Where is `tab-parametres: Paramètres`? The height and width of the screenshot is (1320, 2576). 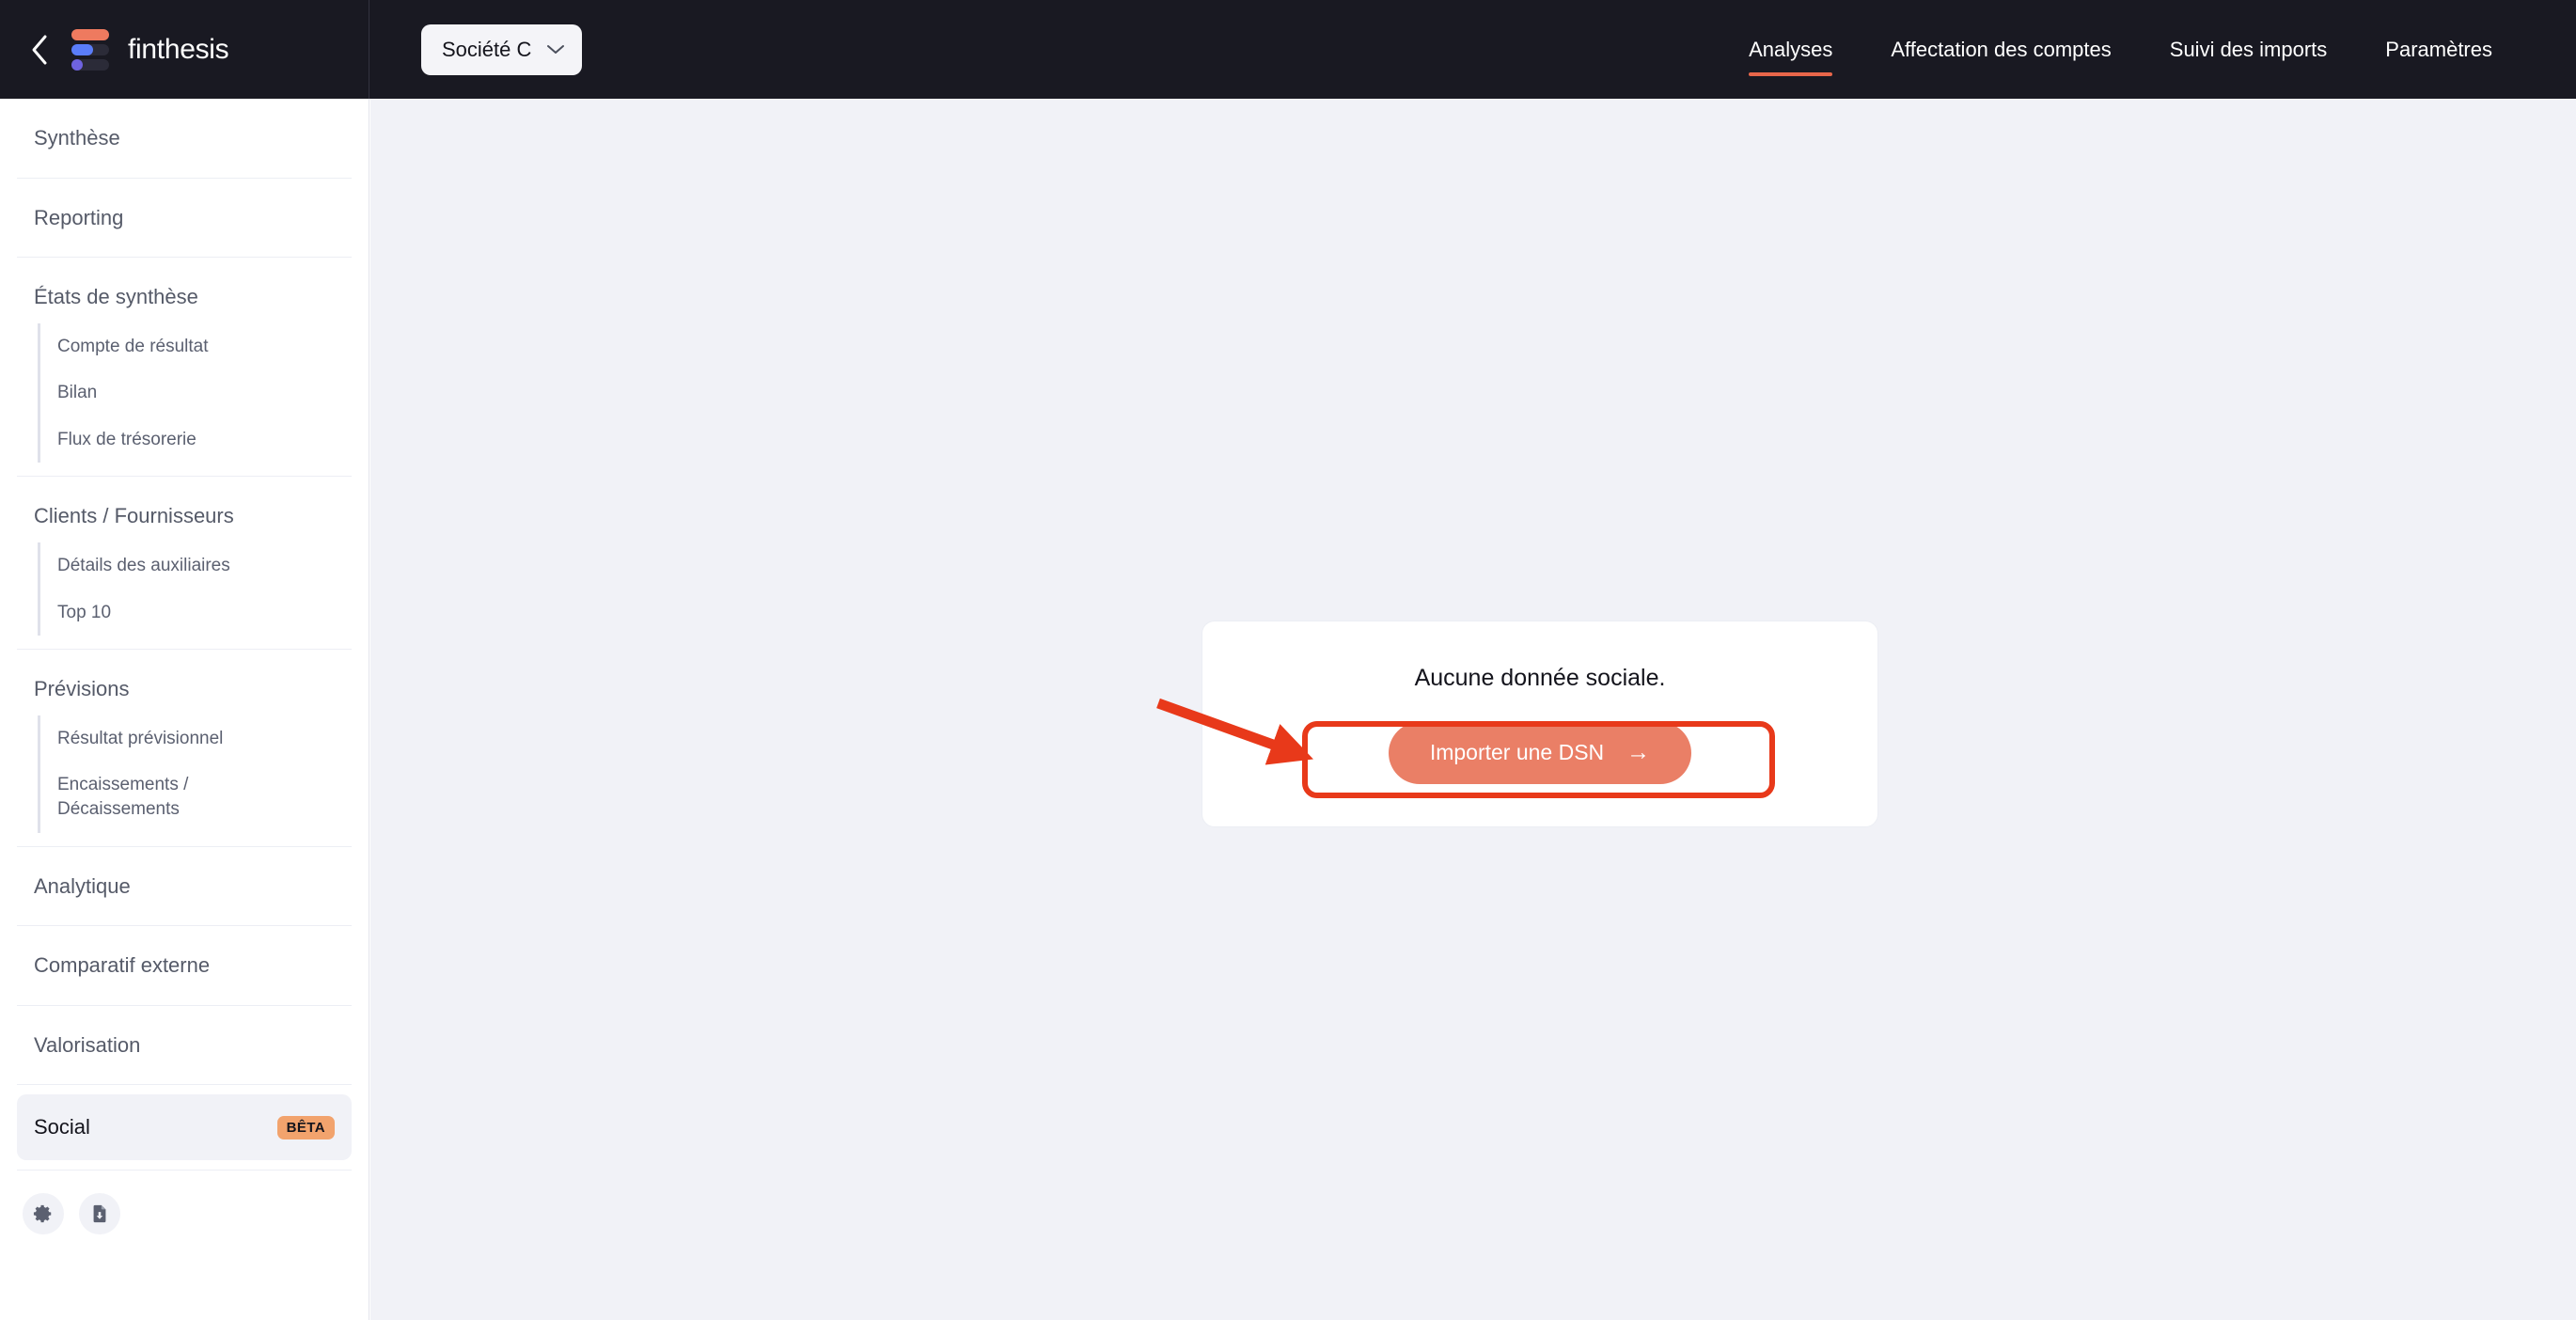
tab-parametres: Paramètres is located at coordinates (2439, 50).